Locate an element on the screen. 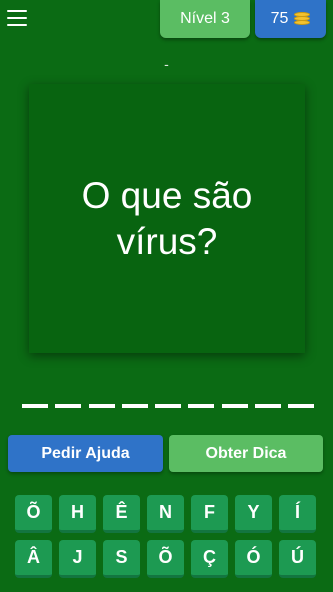 This screenshot has height=592, width=333. answer-slots is located at coordinates (168, 407).